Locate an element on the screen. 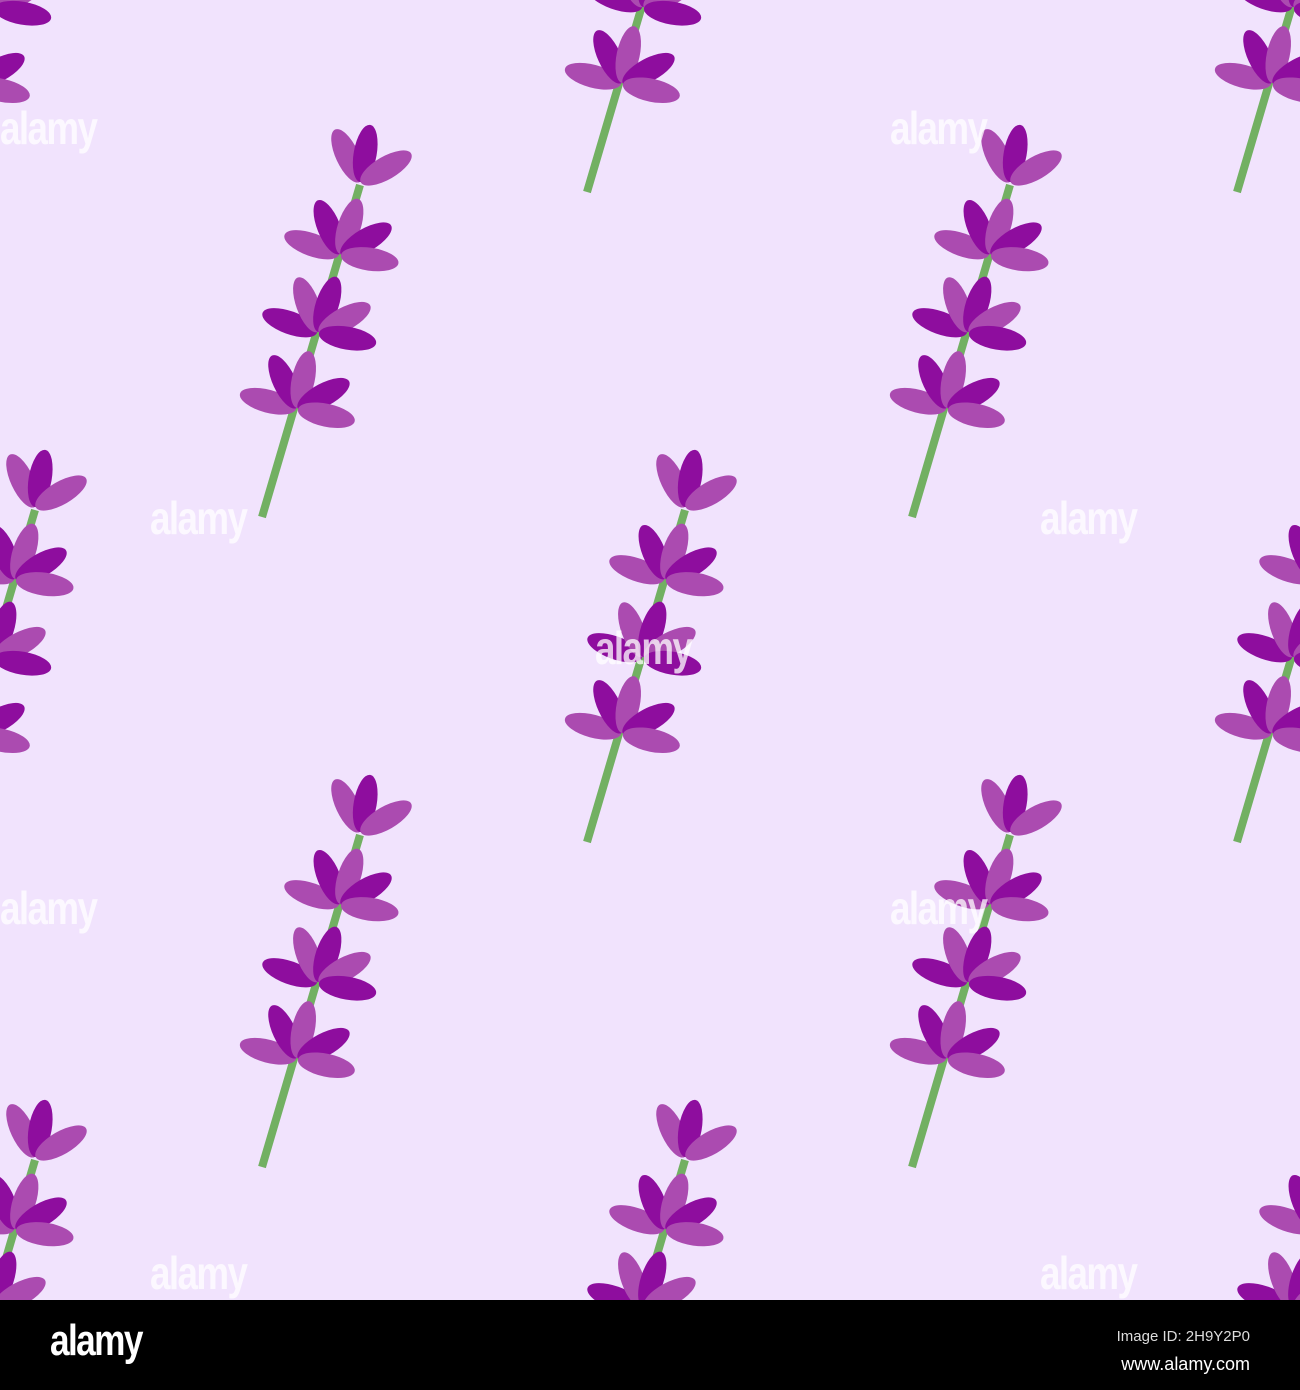  footer-bar: alamy Image ID: 2H9Y2P0 www.alamy.com is located at coordinates (650, 1345).